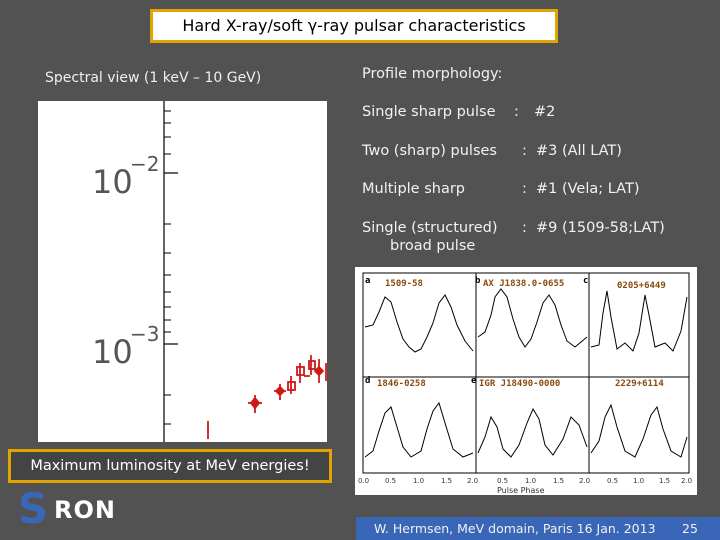 This screenshot has width=720, height=540. What do you see at coordinates (433, 246) in the screenshot?
I see `morphology-row-sub: broad pulse` at bounding box center [433, 246].